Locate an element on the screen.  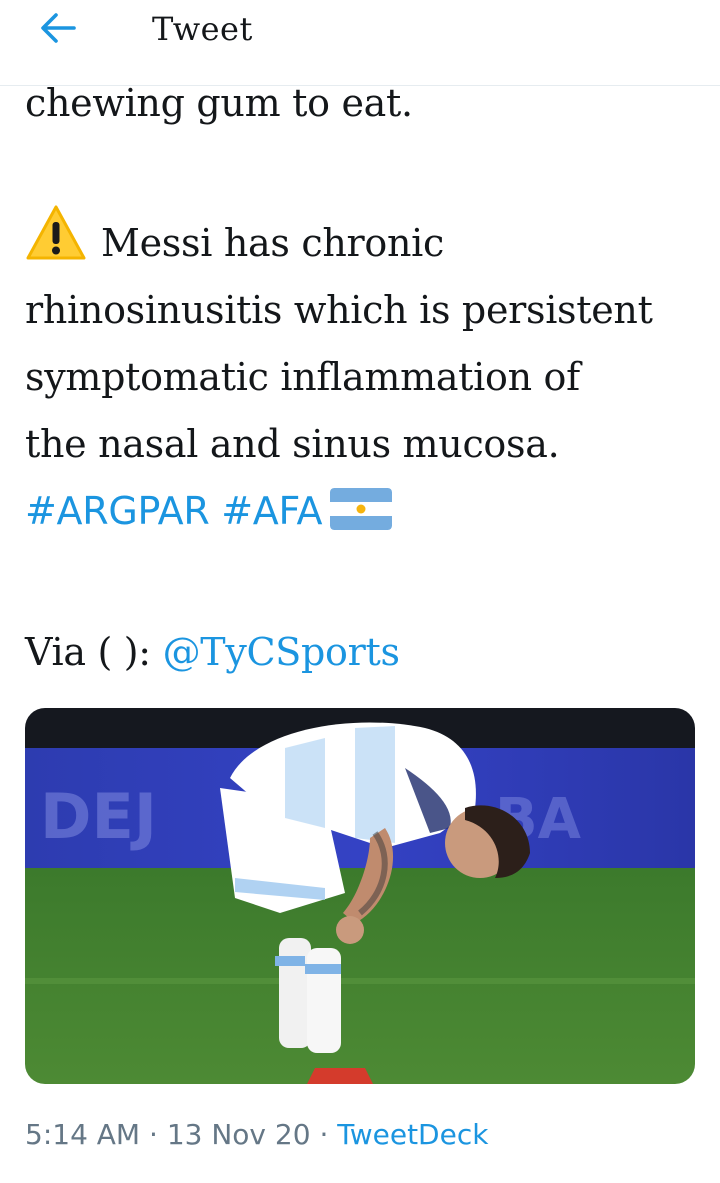
tweet-text-line: Messi has chronic is located at coordinates (272, 243).